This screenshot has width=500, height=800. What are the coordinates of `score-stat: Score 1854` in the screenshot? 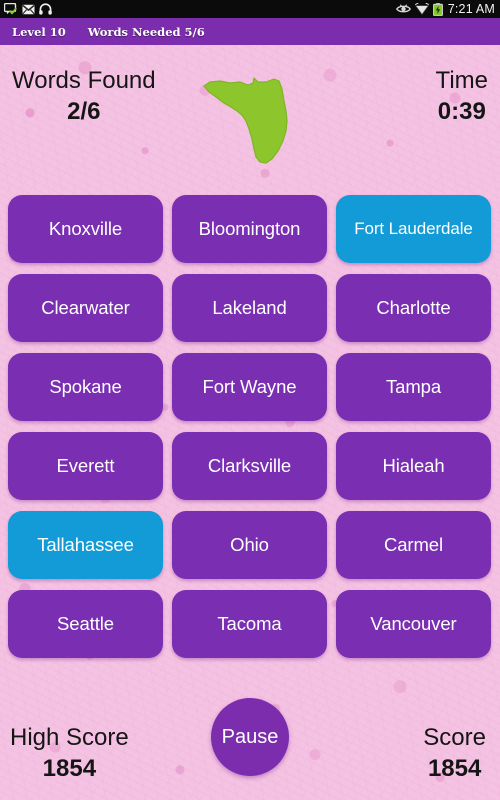 It's located at (454, 753).